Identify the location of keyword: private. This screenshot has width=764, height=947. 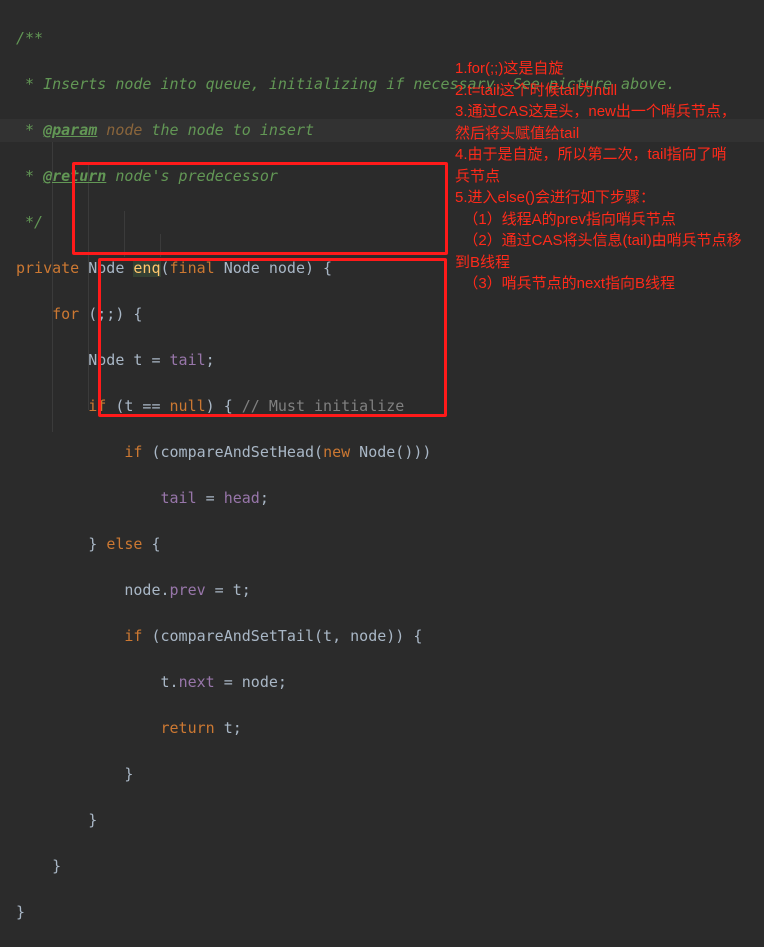
(48, 268).